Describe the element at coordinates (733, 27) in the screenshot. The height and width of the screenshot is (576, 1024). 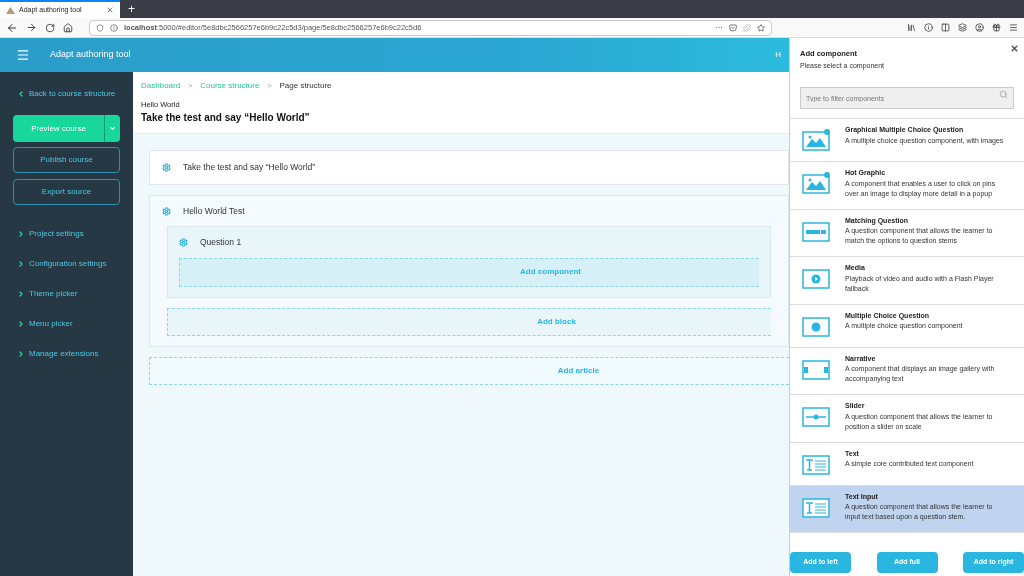
I see `pocket-icon` at that location.